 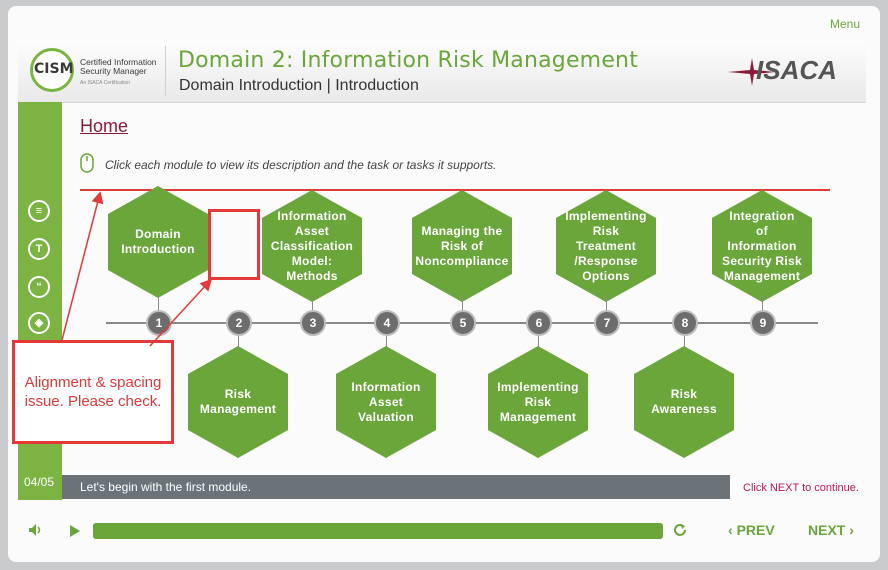 I want to click on next-label: NEXT, so click(x=827, y=530).